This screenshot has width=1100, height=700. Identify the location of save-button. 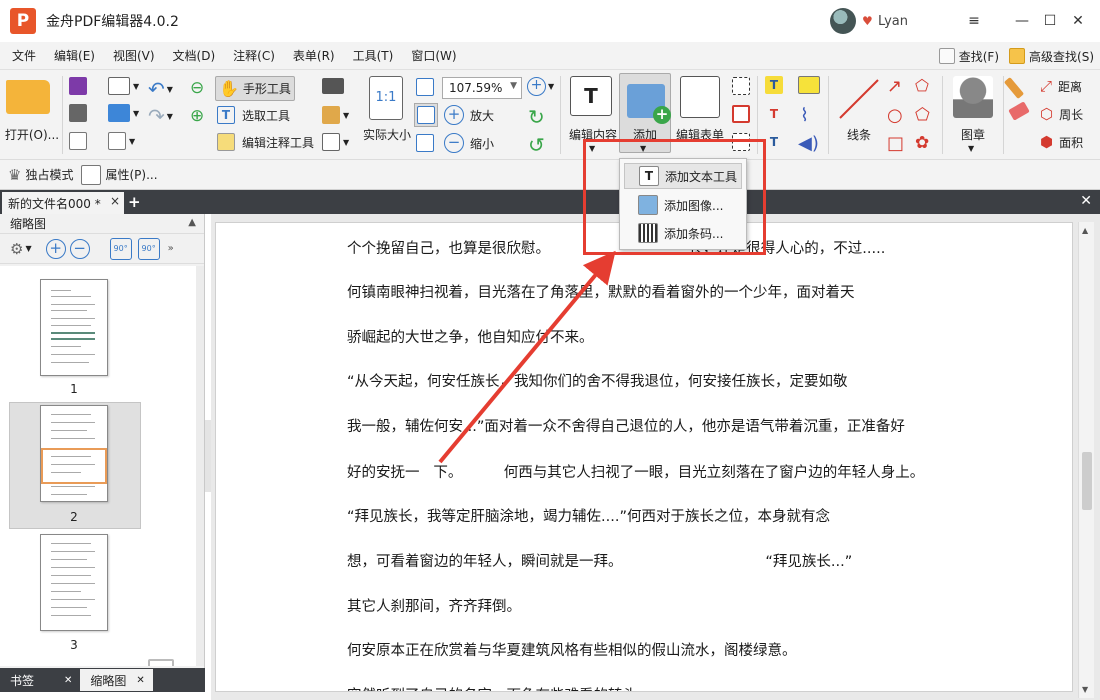
(78, 86).